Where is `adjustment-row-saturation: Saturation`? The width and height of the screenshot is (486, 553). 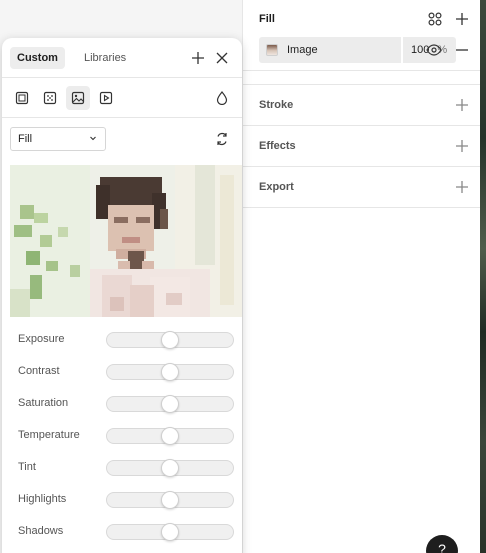
adjustment-row-saturation: Saturation is located at coordinates (122, 404).